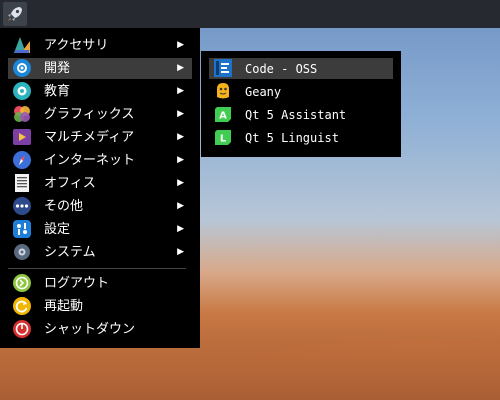  I want to click on menu-item-office: オフィス ▶, so click(100, 183).